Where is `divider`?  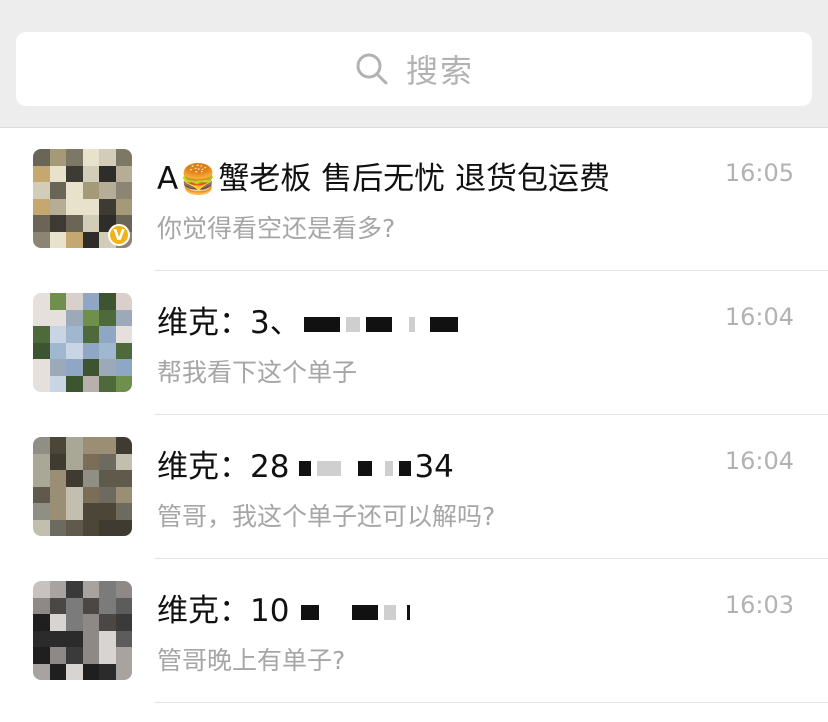 divider is located at coordinates (491, 702).